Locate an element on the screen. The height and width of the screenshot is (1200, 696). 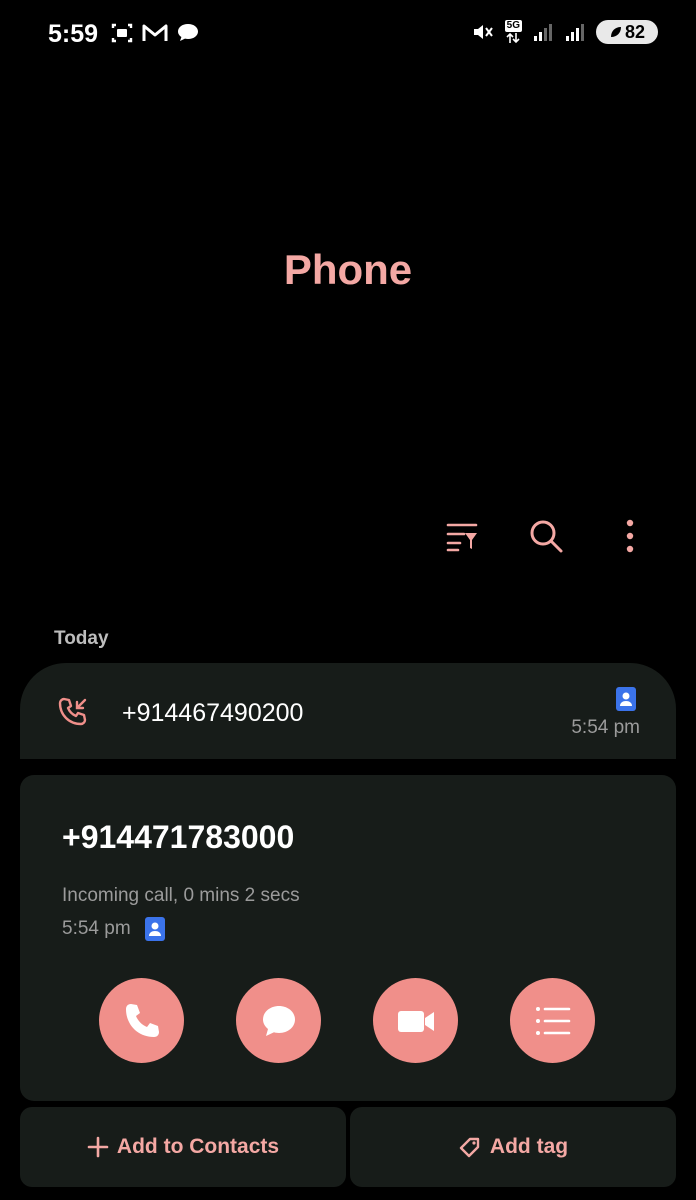
notification-icons is located at coordinates (155, 33).